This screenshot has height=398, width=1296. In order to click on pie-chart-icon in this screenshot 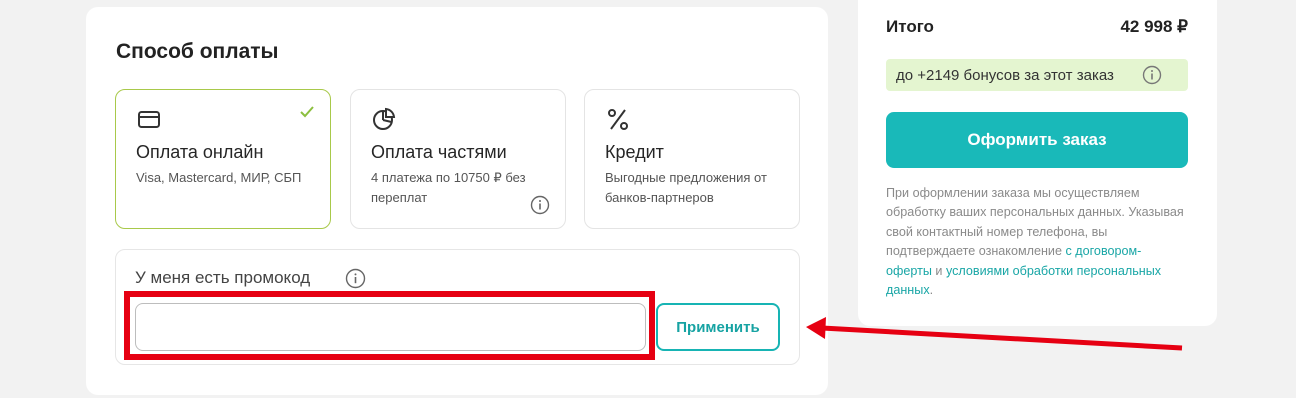, I will do `click(384, 118)`.